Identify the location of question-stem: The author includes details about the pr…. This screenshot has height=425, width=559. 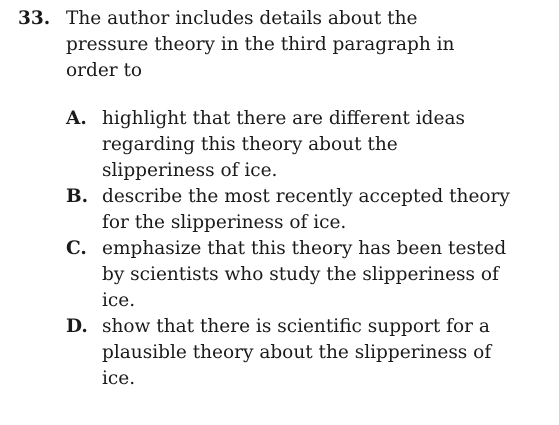
(260, 44).